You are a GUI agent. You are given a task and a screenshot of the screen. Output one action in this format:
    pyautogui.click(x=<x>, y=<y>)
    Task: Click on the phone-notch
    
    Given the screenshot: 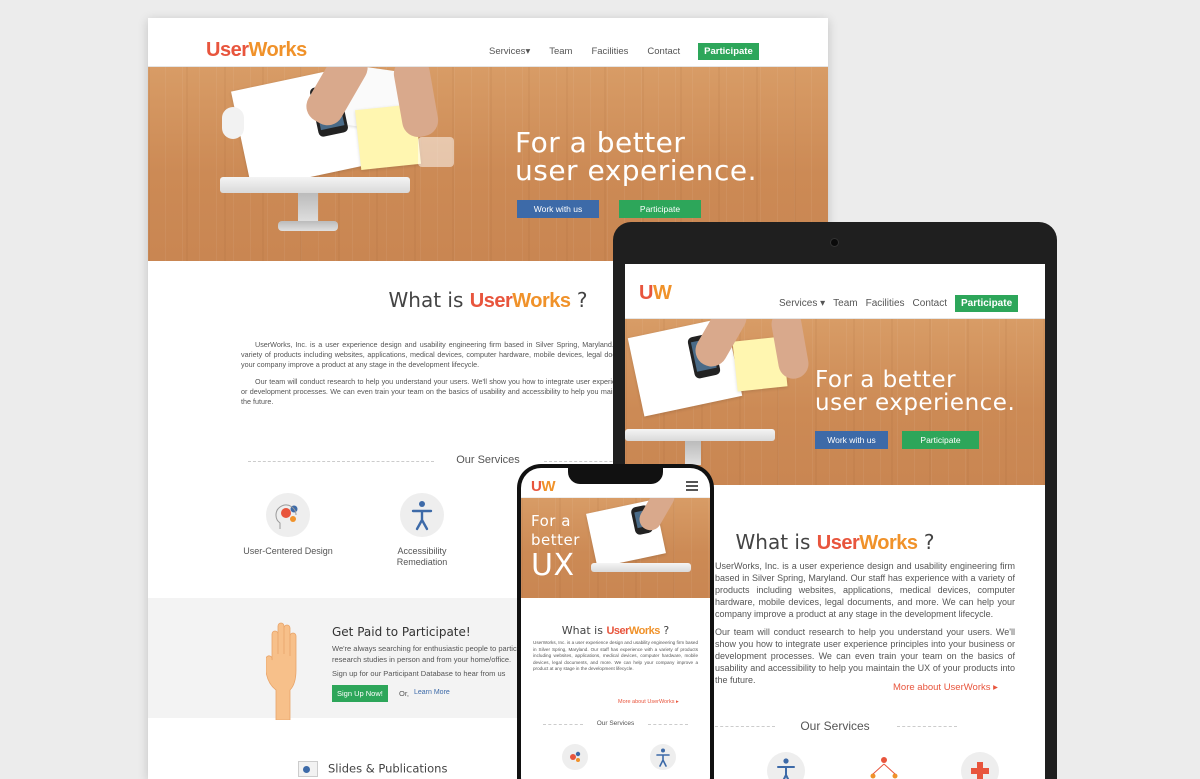 What is the action you would take?
    pyautogui.click(x=615, y=476)
    